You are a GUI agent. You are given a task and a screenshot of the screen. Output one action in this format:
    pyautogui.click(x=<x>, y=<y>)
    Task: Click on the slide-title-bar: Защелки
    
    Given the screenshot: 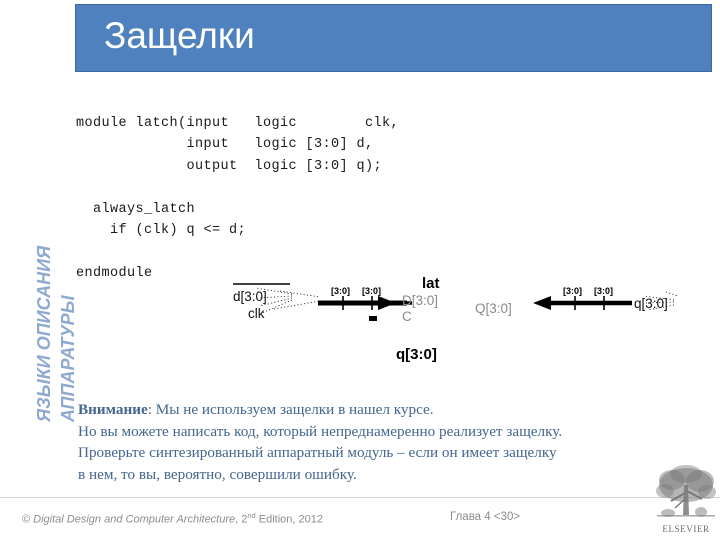 What is the action you would take?
    pyautogui.click(x=393, y=38)
    